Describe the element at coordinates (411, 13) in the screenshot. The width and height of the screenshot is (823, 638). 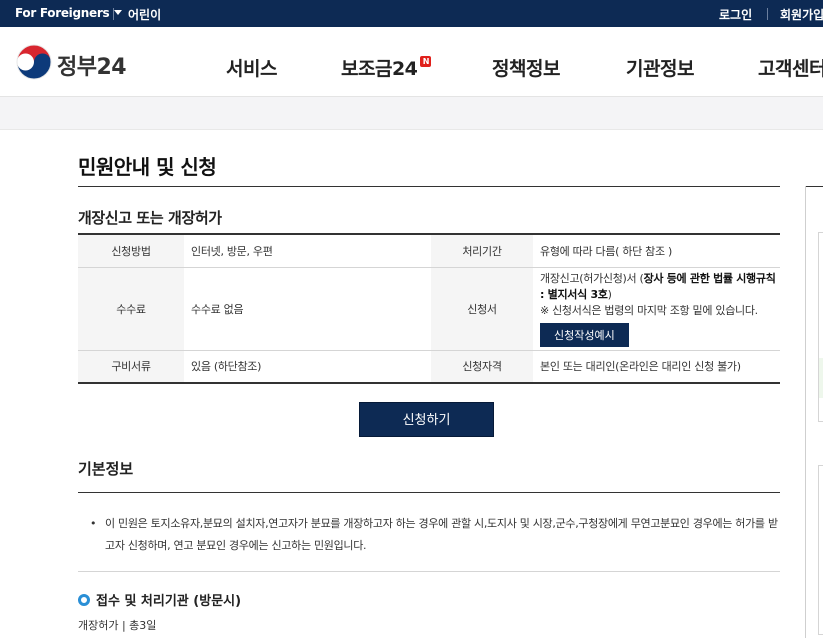
I see `top-utility-bar: For Foreigners 어린이 로그인 회원가입` at that location.